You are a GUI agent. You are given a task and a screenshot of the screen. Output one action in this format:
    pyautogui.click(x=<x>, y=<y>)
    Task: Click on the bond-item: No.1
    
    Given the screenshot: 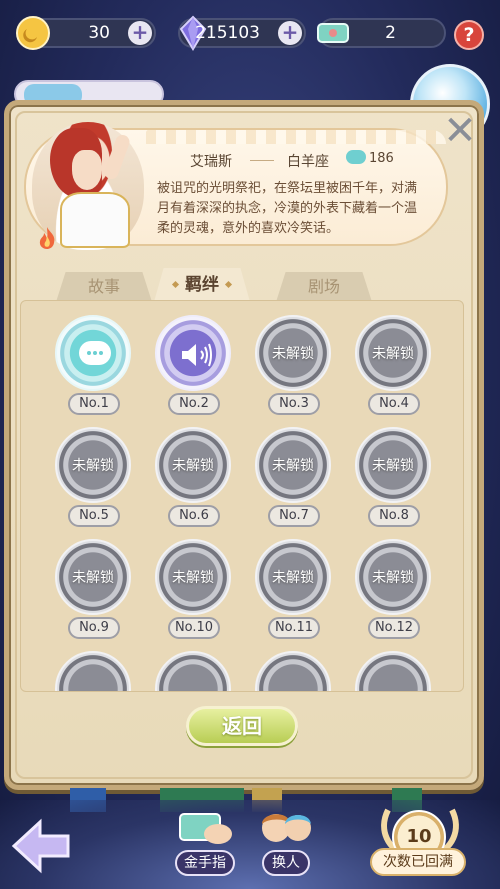 What is the action you would take?
    pyautogui.click(x=95, y=367)
    